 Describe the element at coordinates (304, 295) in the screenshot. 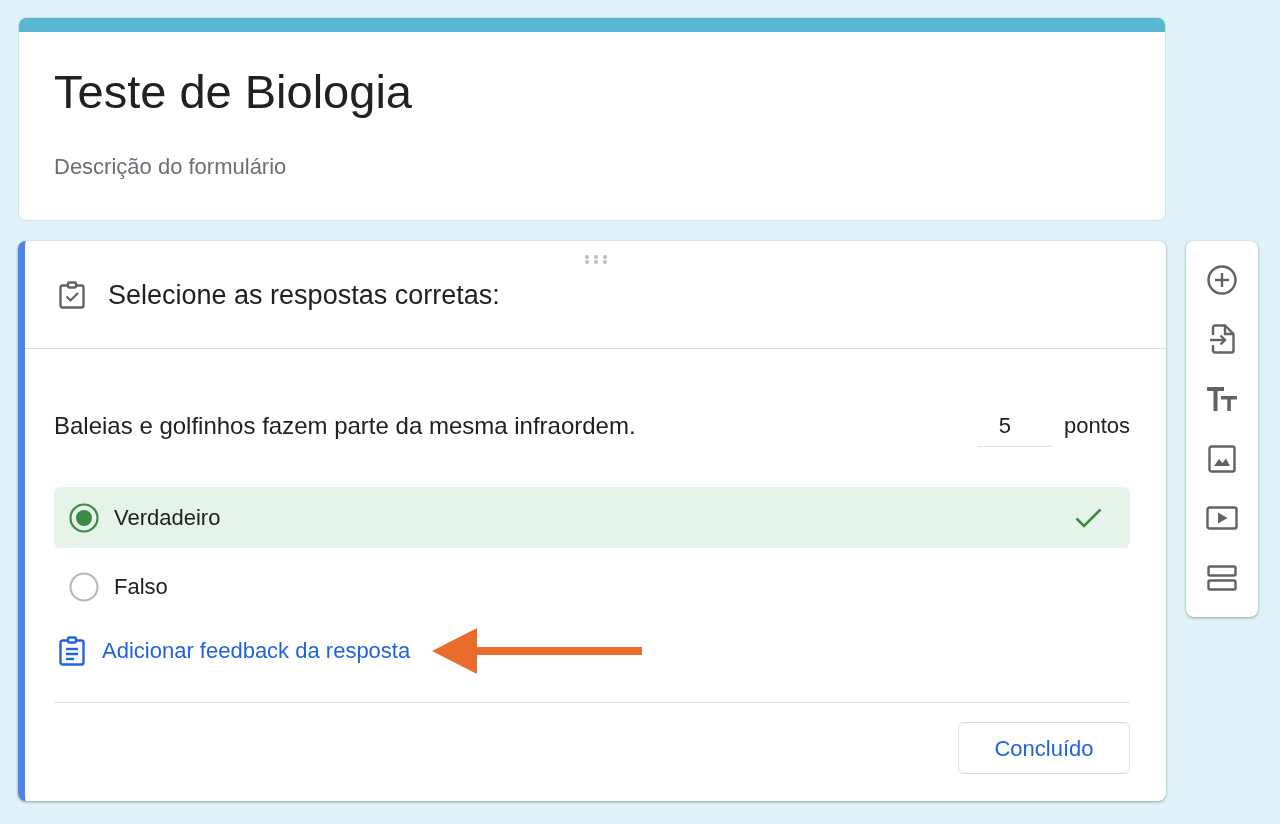

I see `section-heading: Selecione as respostas corretas:` at that location.